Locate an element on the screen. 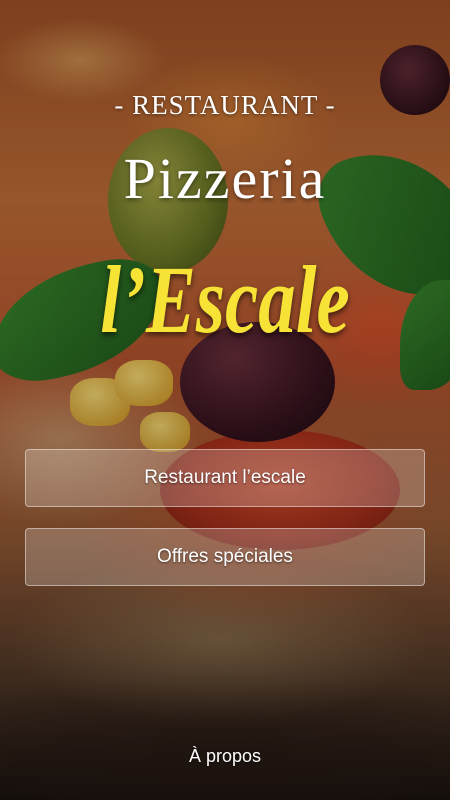 The image size is (450, 800). restaurant-button-label: Restaurant l’escale is located at coordinates (225, 477).